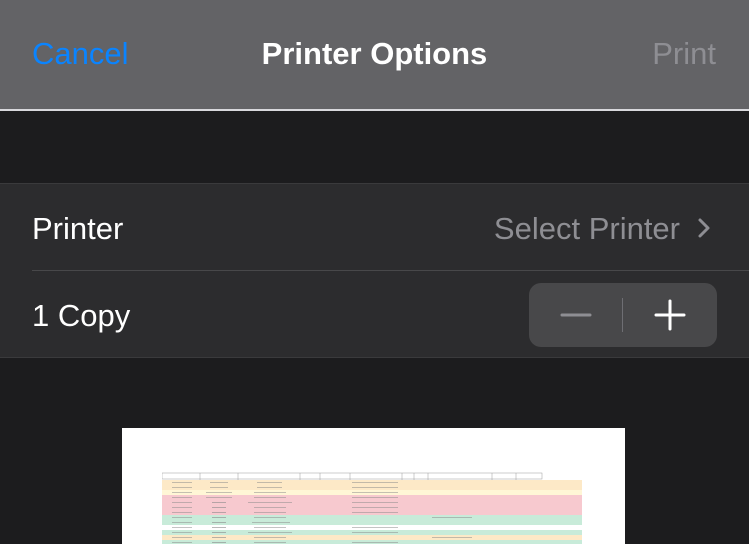  I want to click on page-preview-thumbnail, so click(373, 486).